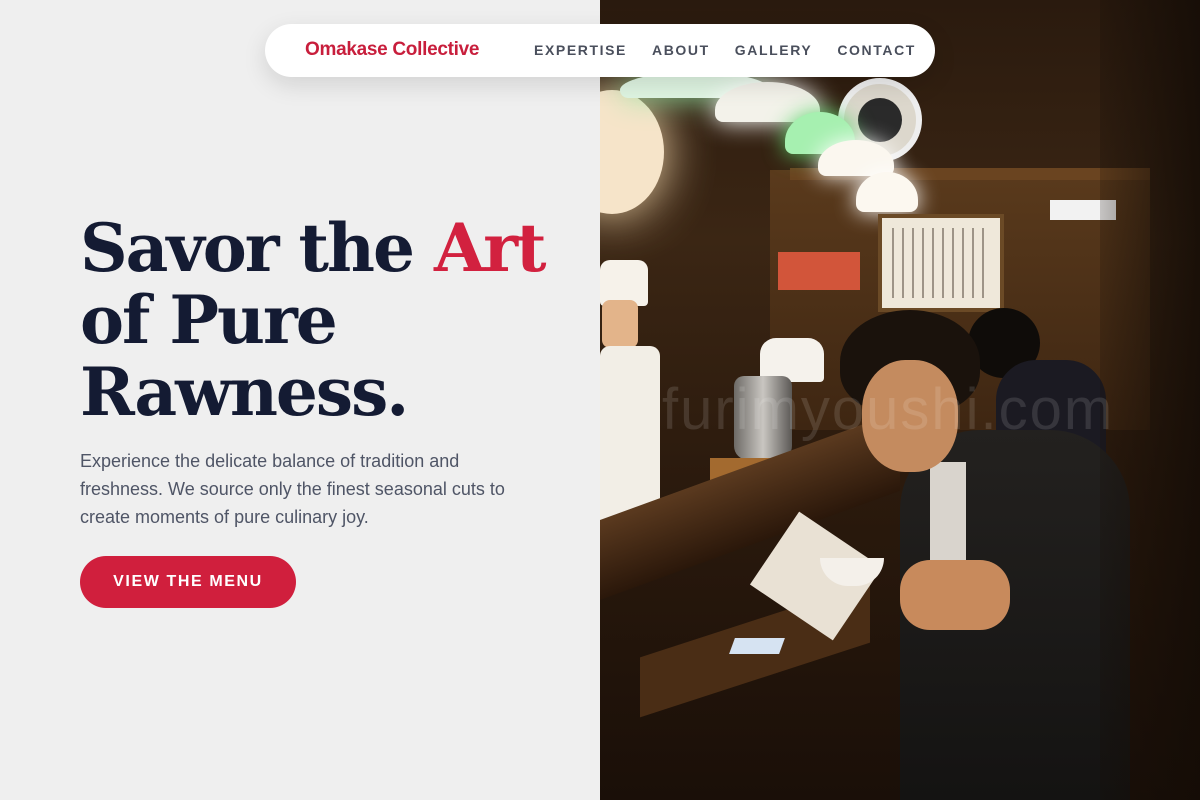  Describe the element at coordinates (774, 50) in the screenshot. I see `nav-link-gallery: GALLERY` at that location.